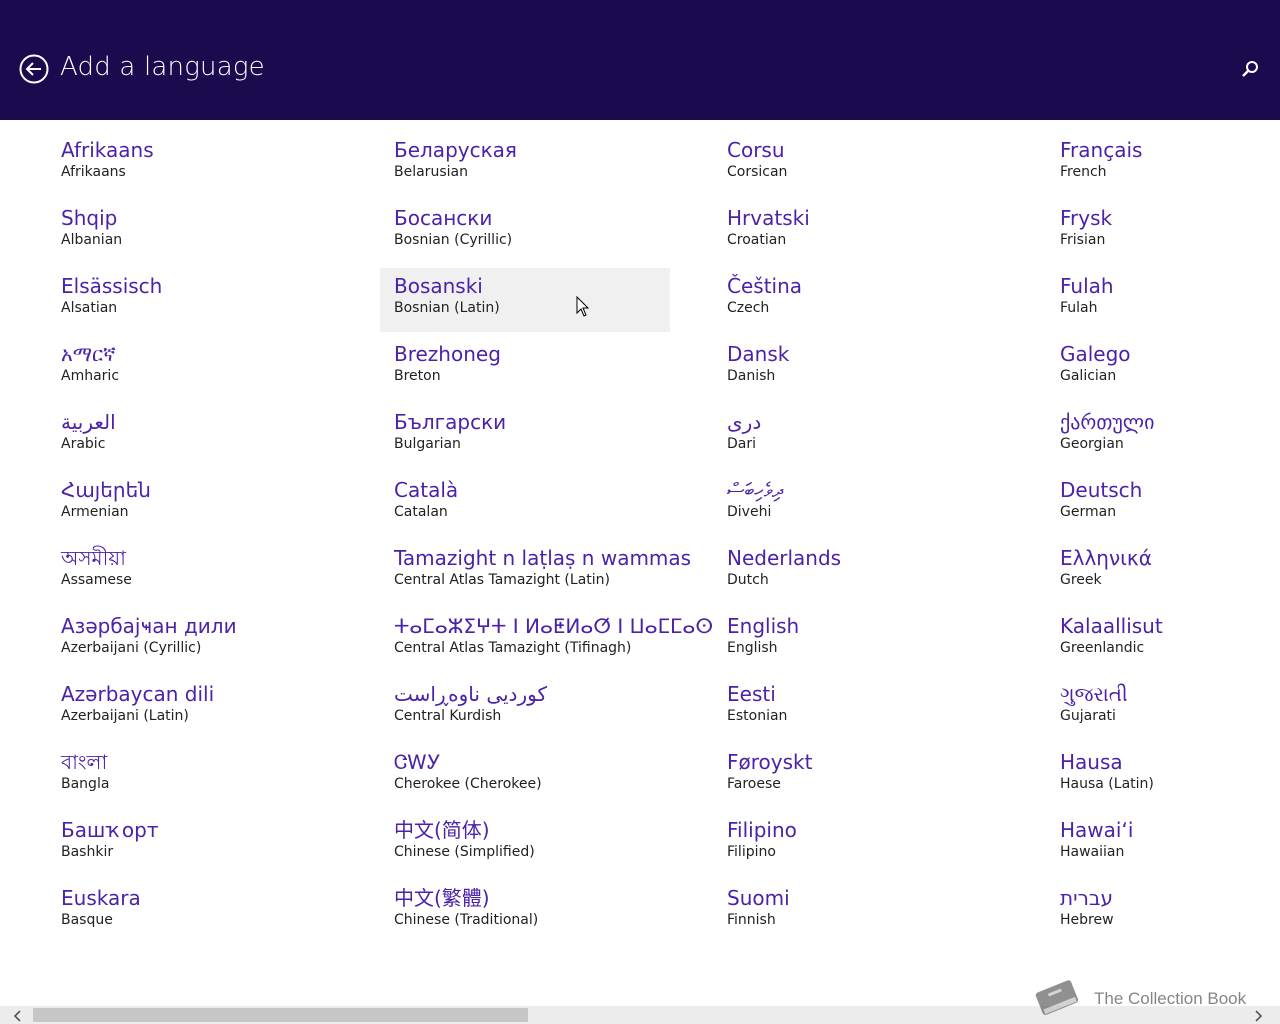 The width and height of the screenshot is (1280, 1024). I want to click on language-item: Ελληνικά Greek, so click(1163, 572).